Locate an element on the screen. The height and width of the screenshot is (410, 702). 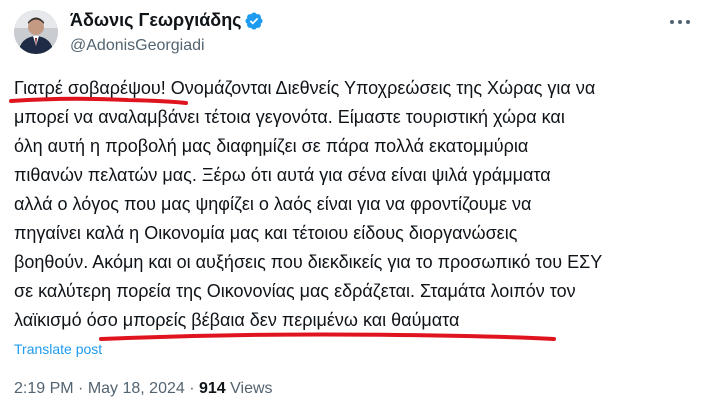
author-display-name: Άδωνις Γεωργιάδης is located at coordinates (156, 20).